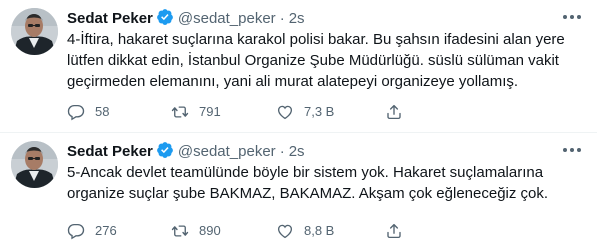 This screenshot has width=597, height=251. What do you see at coordinates (319, 230) in the screenshot?
I see `like-count: 8,8 B` at bounding box center [319, 230].